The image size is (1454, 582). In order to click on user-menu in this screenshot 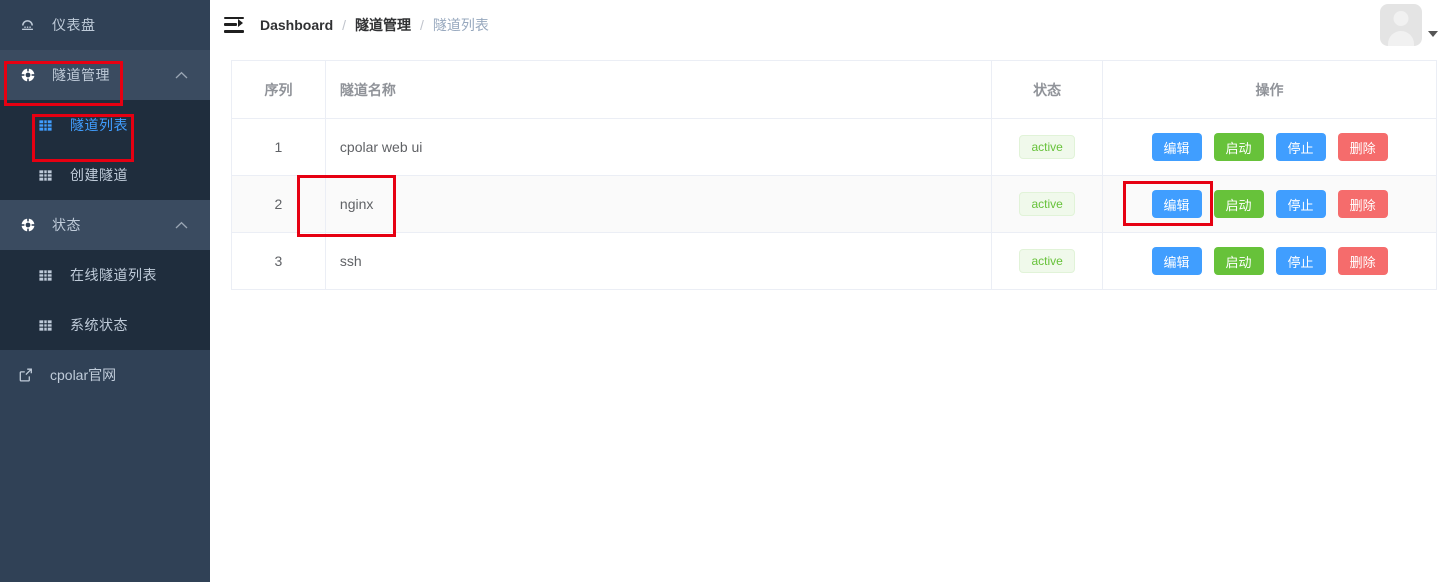, I will do `click(1409, 25)`.